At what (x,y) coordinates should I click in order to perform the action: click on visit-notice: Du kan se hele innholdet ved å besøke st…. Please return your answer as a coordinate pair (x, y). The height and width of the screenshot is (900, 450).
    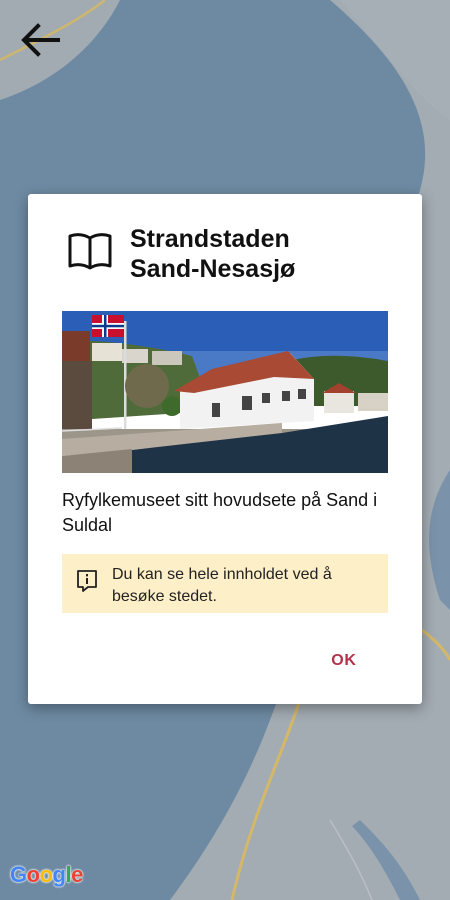
    Looking at the image, I should click on (225, 583).